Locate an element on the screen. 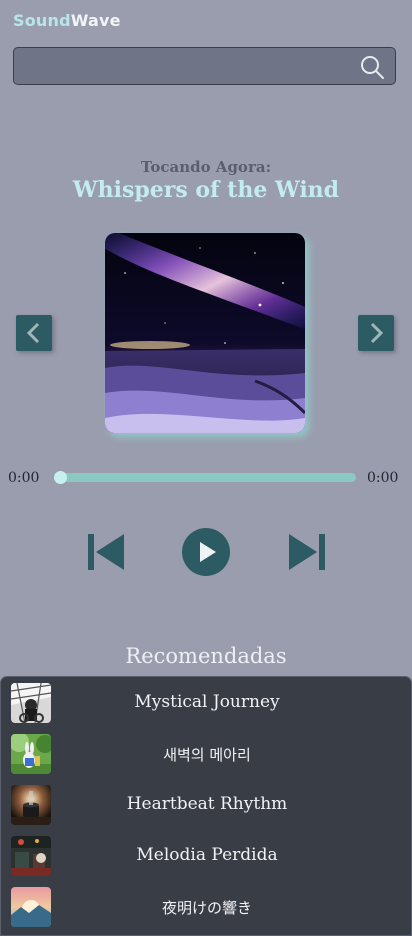 The width and height of the screenshot is (412, 936). progress-thumb is located at coordinates (60, 477).